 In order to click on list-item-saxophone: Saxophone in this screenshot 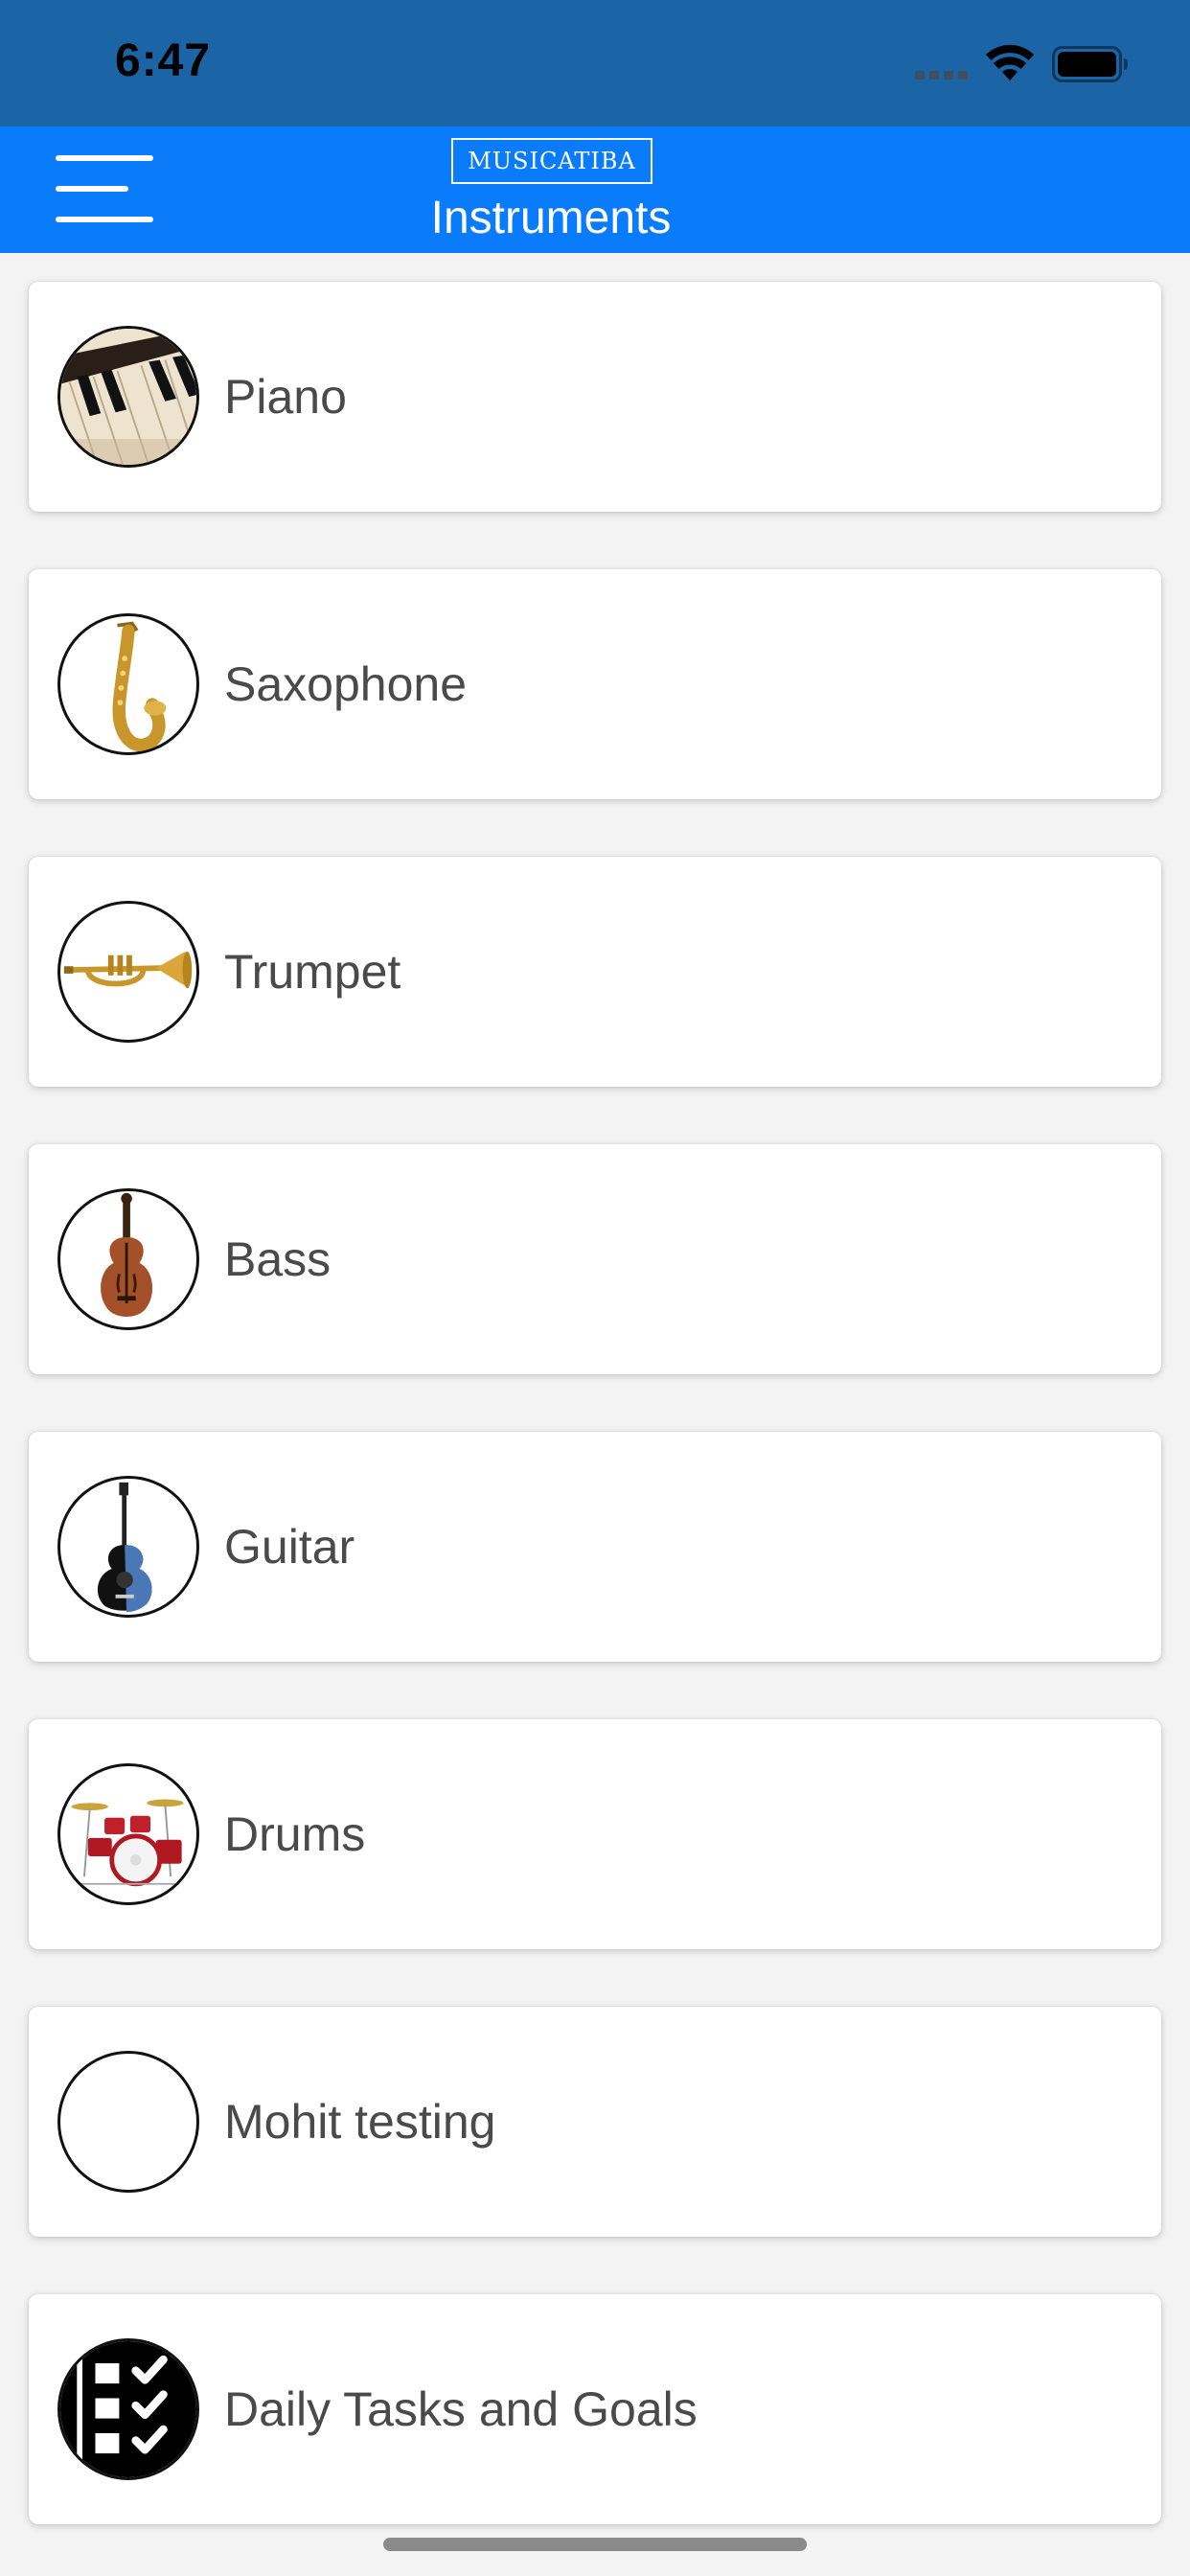, I will do `click(595, 684)`.